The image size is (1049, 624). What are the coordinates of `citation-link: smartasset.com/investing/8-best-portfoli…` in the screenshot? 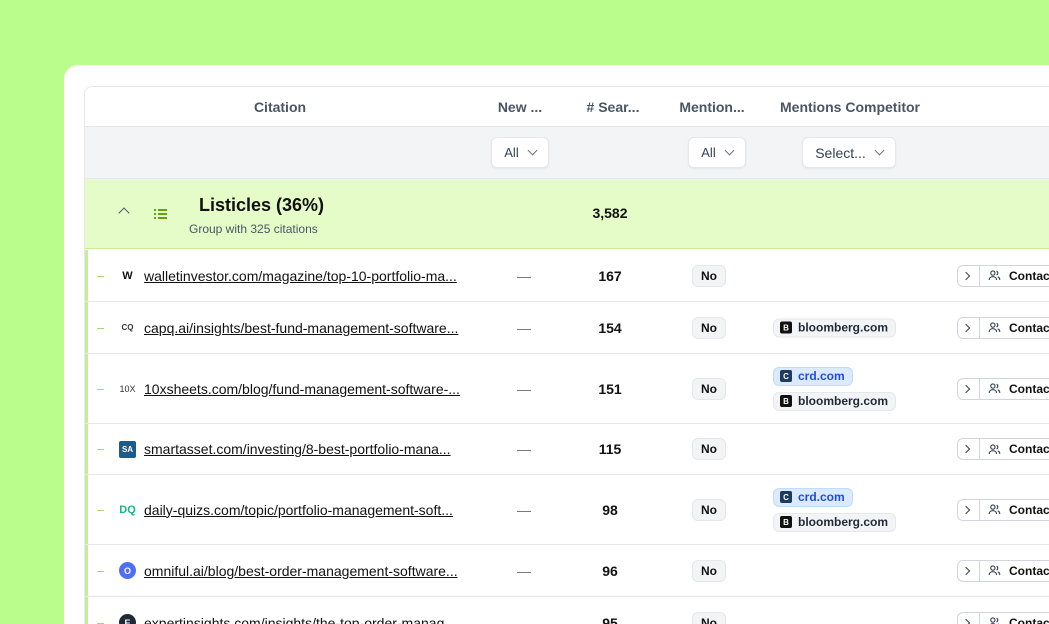 It's located at (309, 449).